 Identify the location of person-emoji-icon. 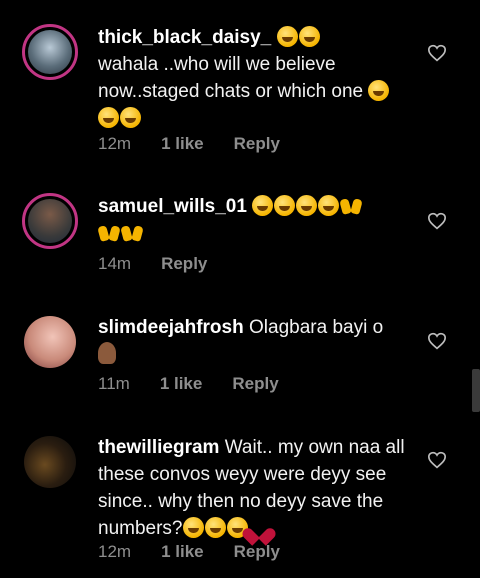
(107, 353).